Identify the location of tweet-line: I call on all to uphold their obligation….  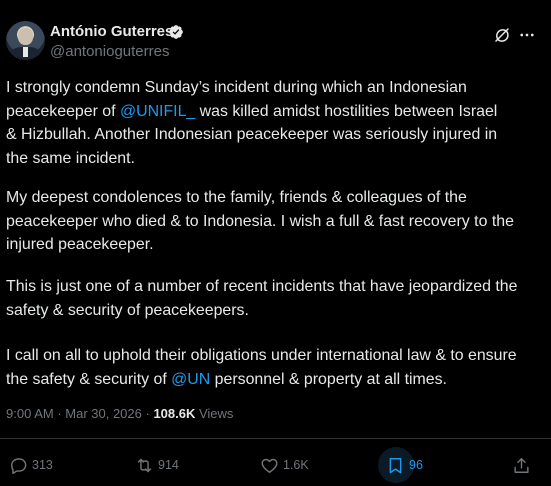
(261, 356).